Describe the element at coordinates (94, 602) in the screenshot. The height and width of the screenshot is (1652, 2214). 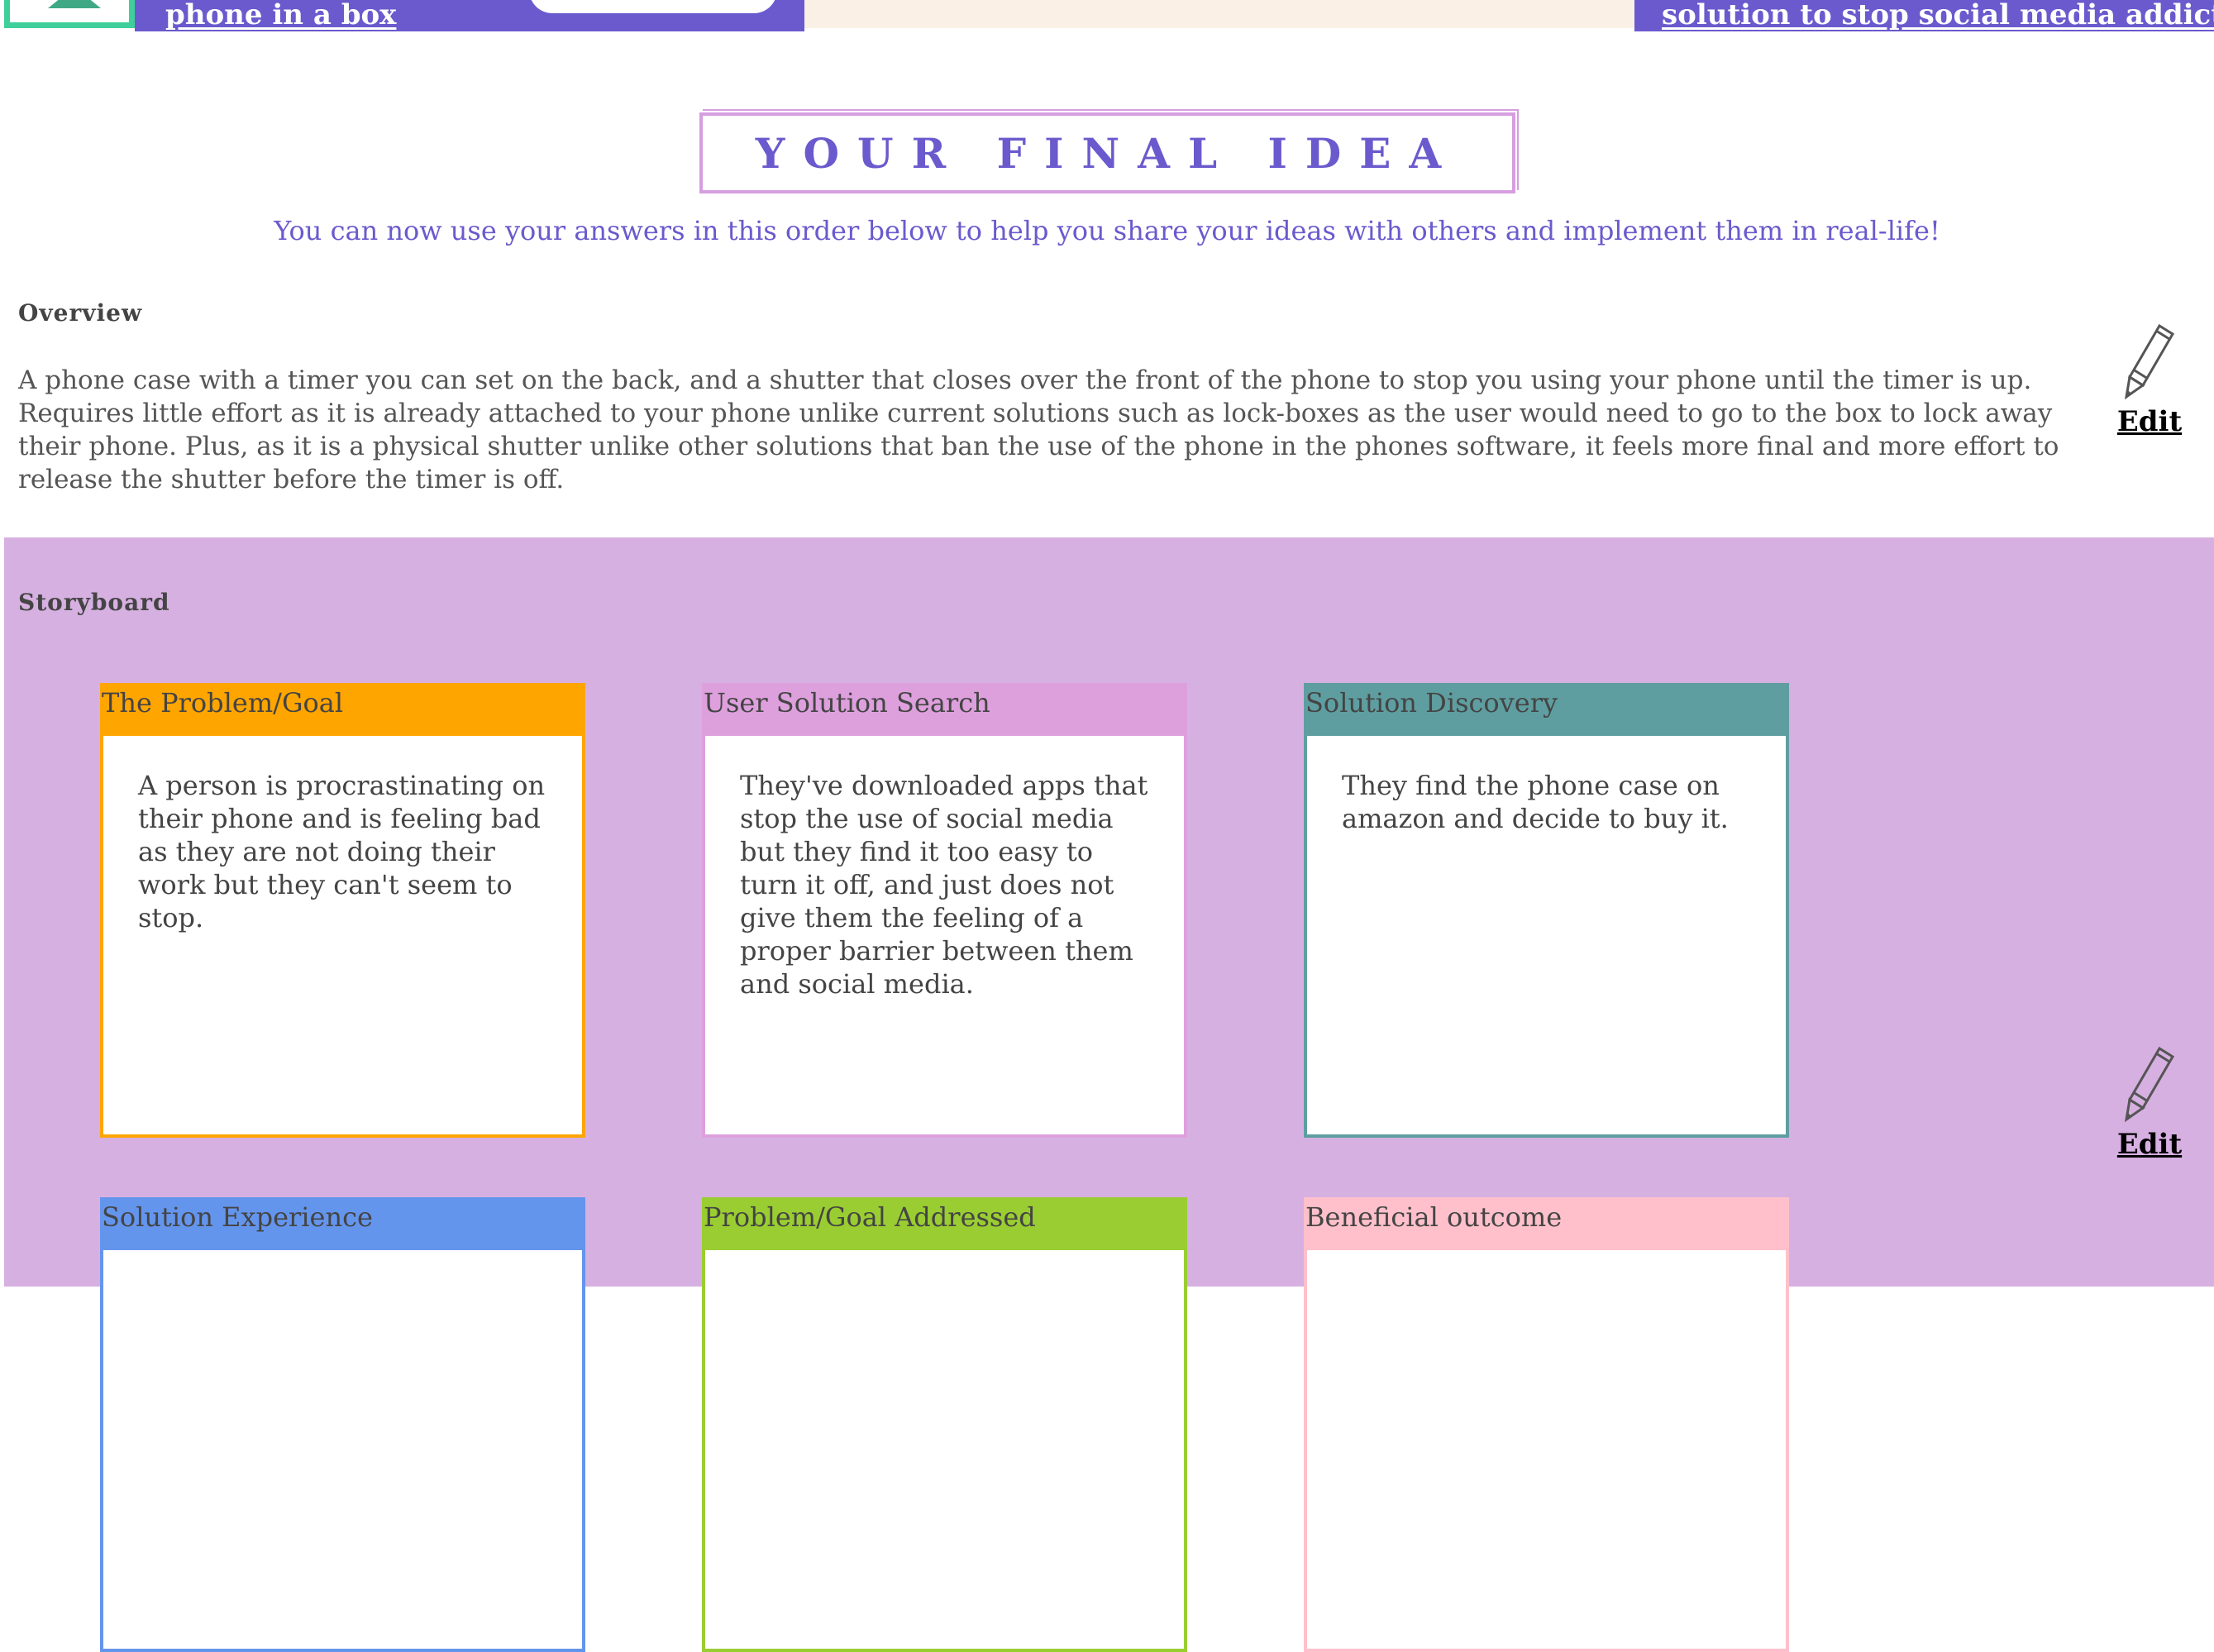
I see `storyboard-label: Storyboard` at that location.